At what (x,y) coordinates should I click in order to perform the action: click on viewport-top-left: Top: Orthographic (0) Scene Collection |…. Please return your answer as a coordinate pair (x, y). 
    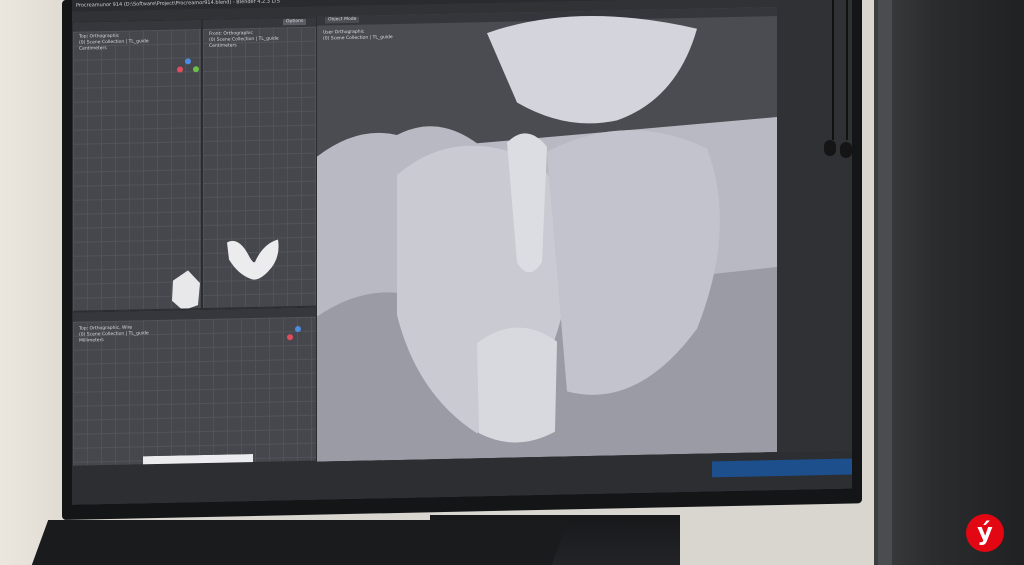
    Looking at the image, I should click on (137, 165).